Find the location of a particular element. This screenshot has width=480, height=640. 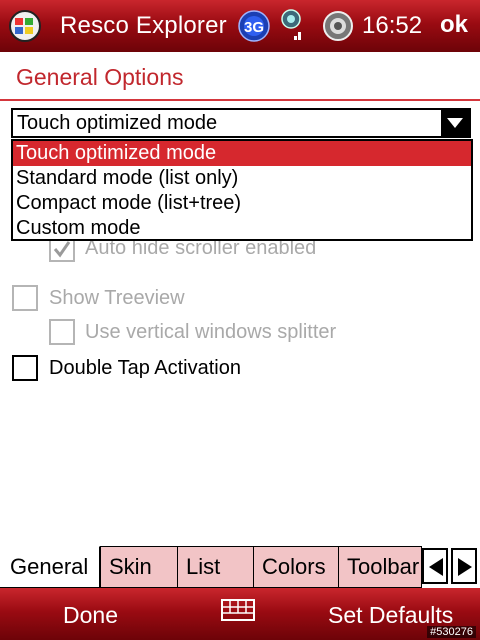

volume-icon is located at coordinates (338, 26).